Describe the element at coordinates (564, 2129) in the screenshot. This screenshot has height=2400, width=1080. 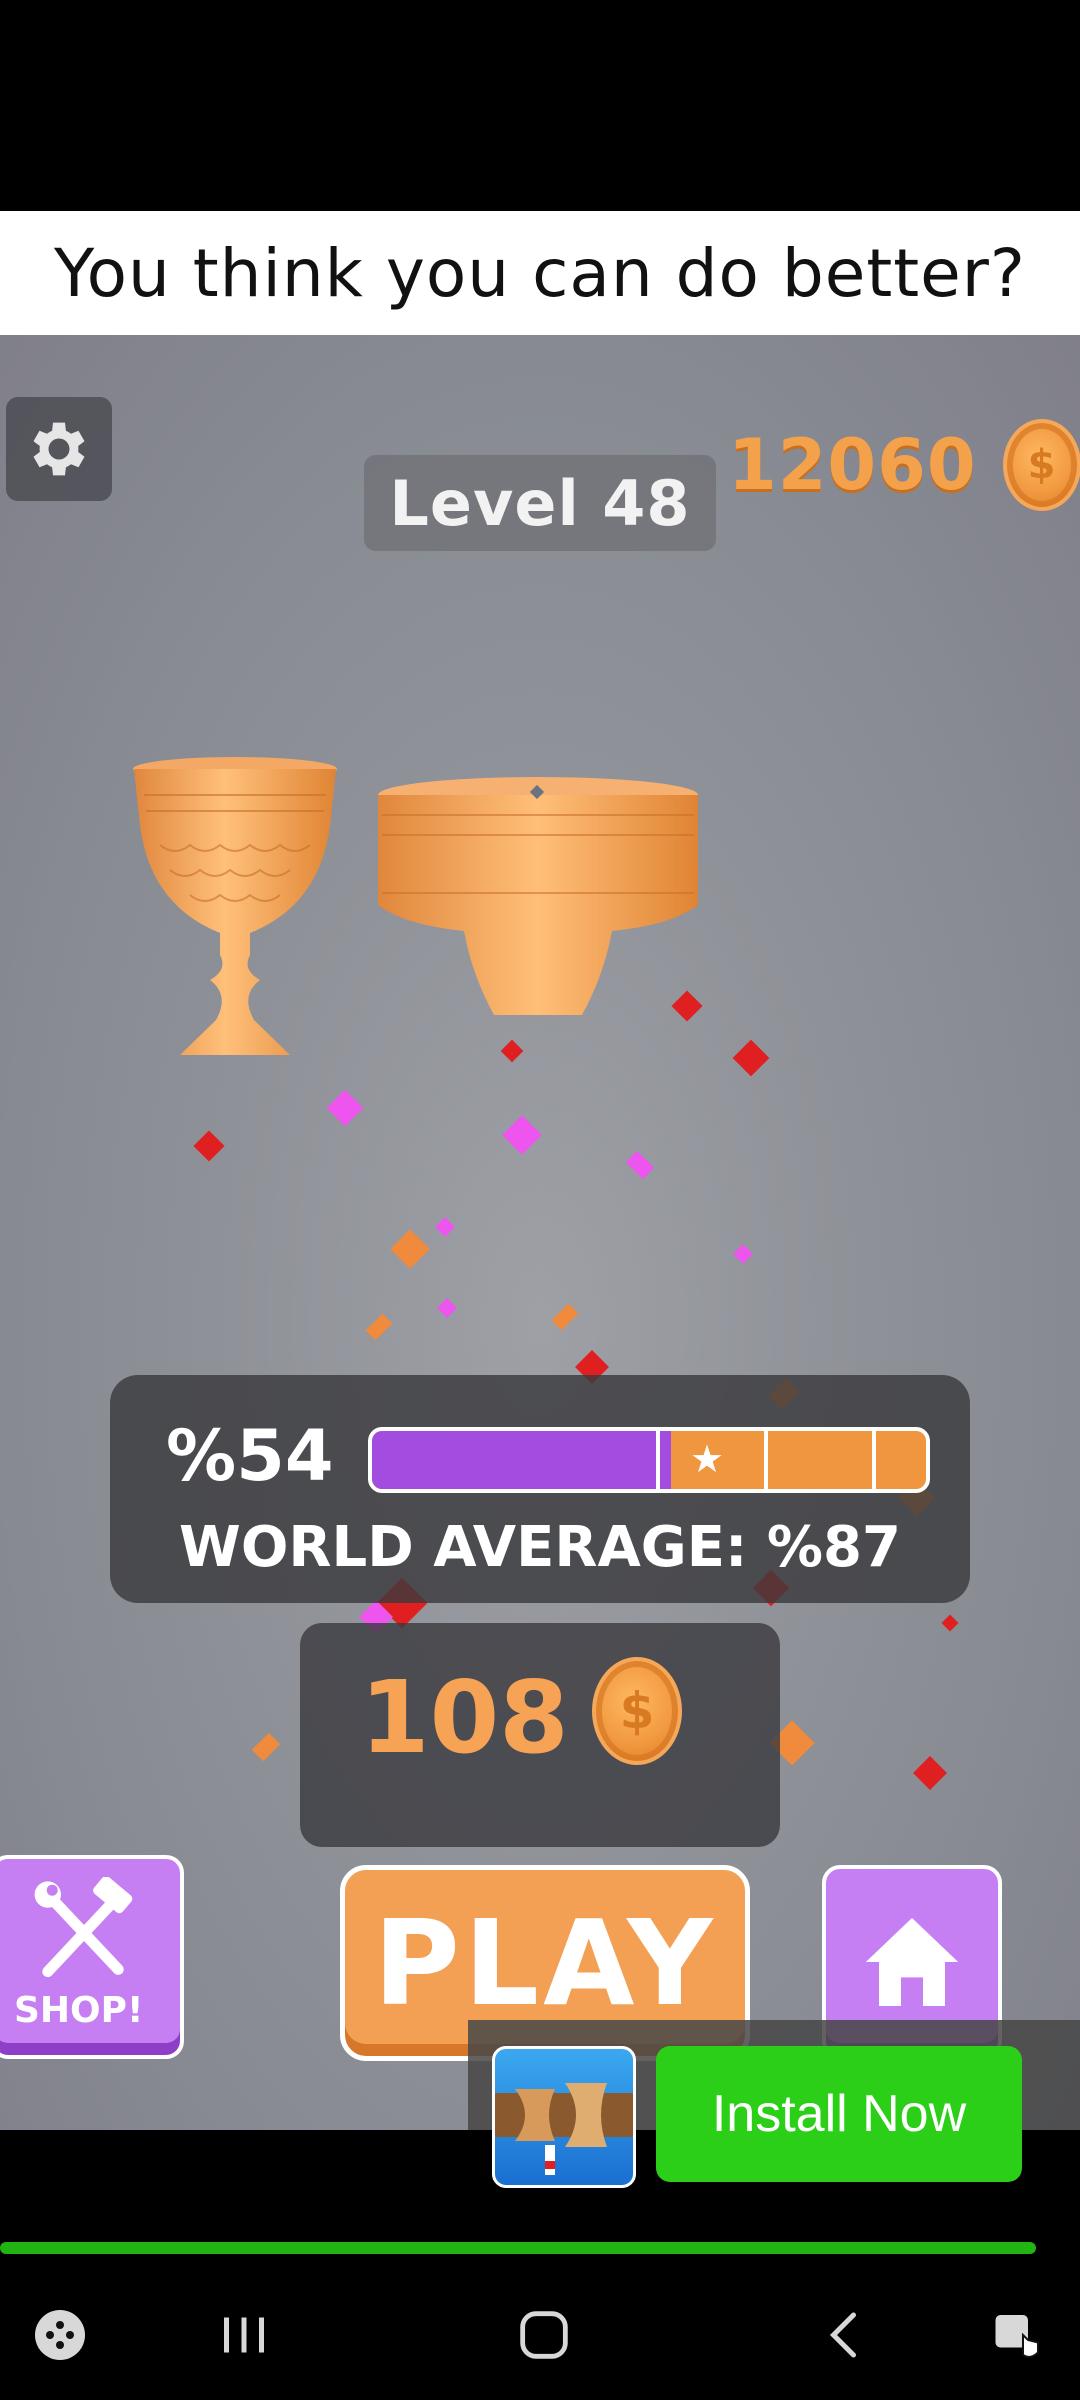
I see `lathe-app-icon` at that location.